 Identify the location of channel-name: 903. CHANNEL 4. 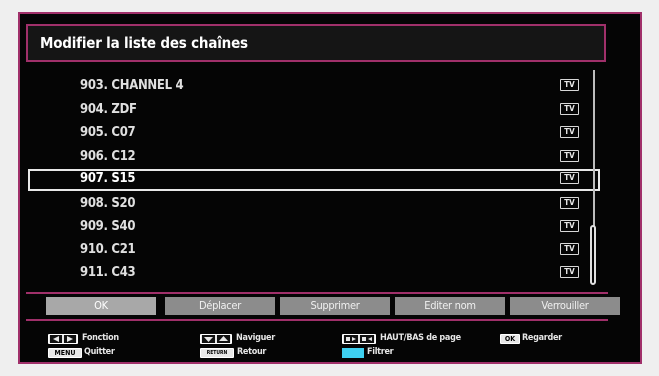
(132, 85).